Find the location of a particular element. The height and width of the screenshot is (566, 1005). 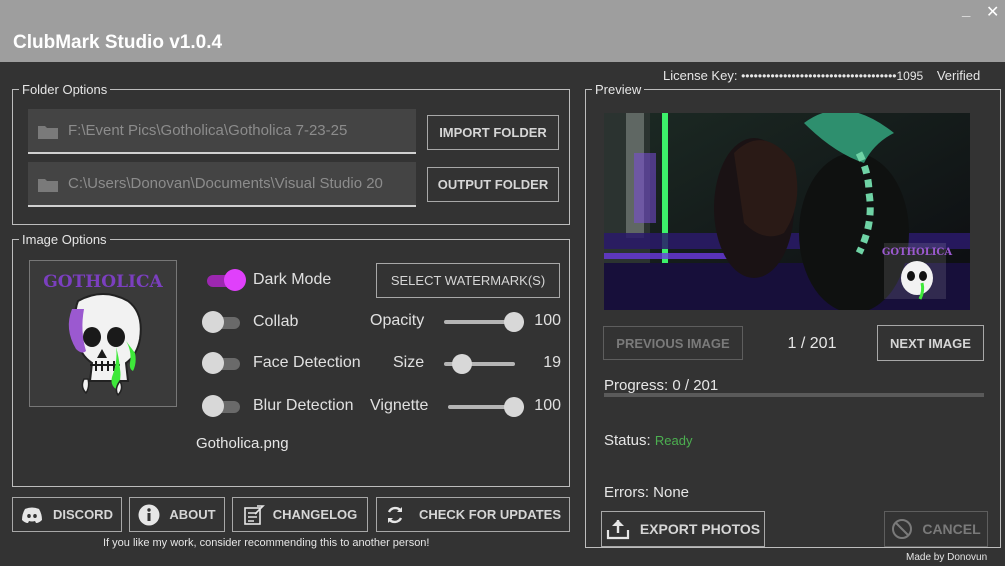

select-watermark-button: SELECT WATERMARK(S) is located at coordinates (468, 280).